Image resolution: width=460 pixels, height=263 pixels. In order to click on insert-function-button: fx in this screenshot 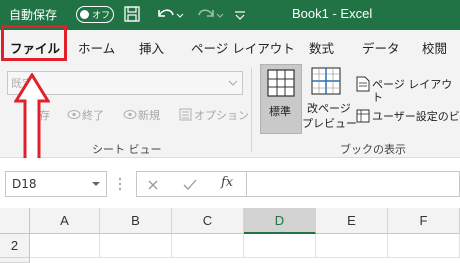, I will do `click(227, 182)`.